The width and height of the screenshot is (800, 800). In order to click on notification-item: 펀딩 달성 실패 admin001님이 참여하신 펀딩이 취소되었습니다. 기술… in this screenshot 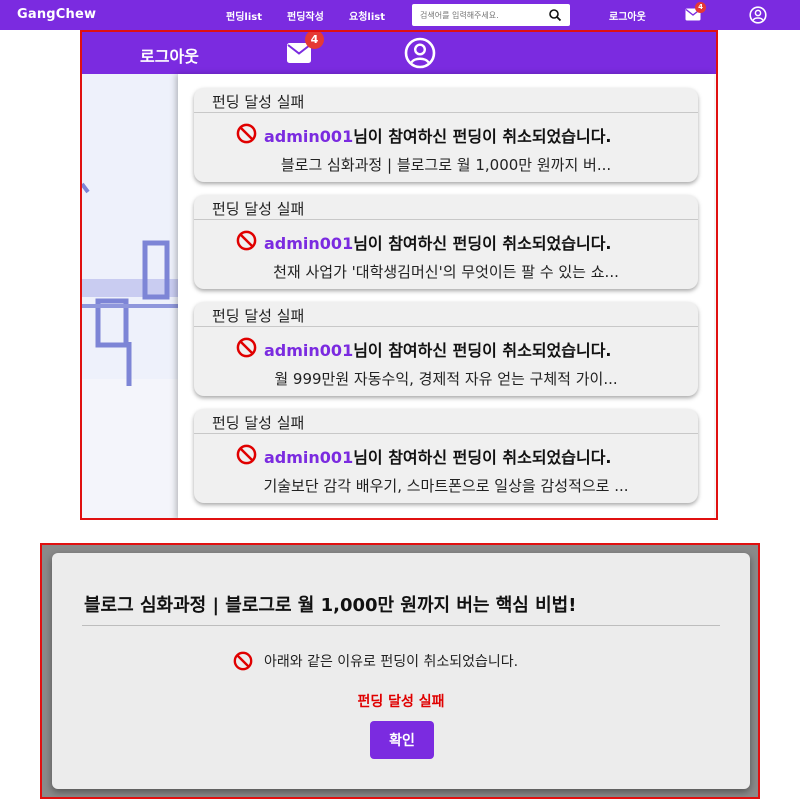, I will do `click(446, 456)`.